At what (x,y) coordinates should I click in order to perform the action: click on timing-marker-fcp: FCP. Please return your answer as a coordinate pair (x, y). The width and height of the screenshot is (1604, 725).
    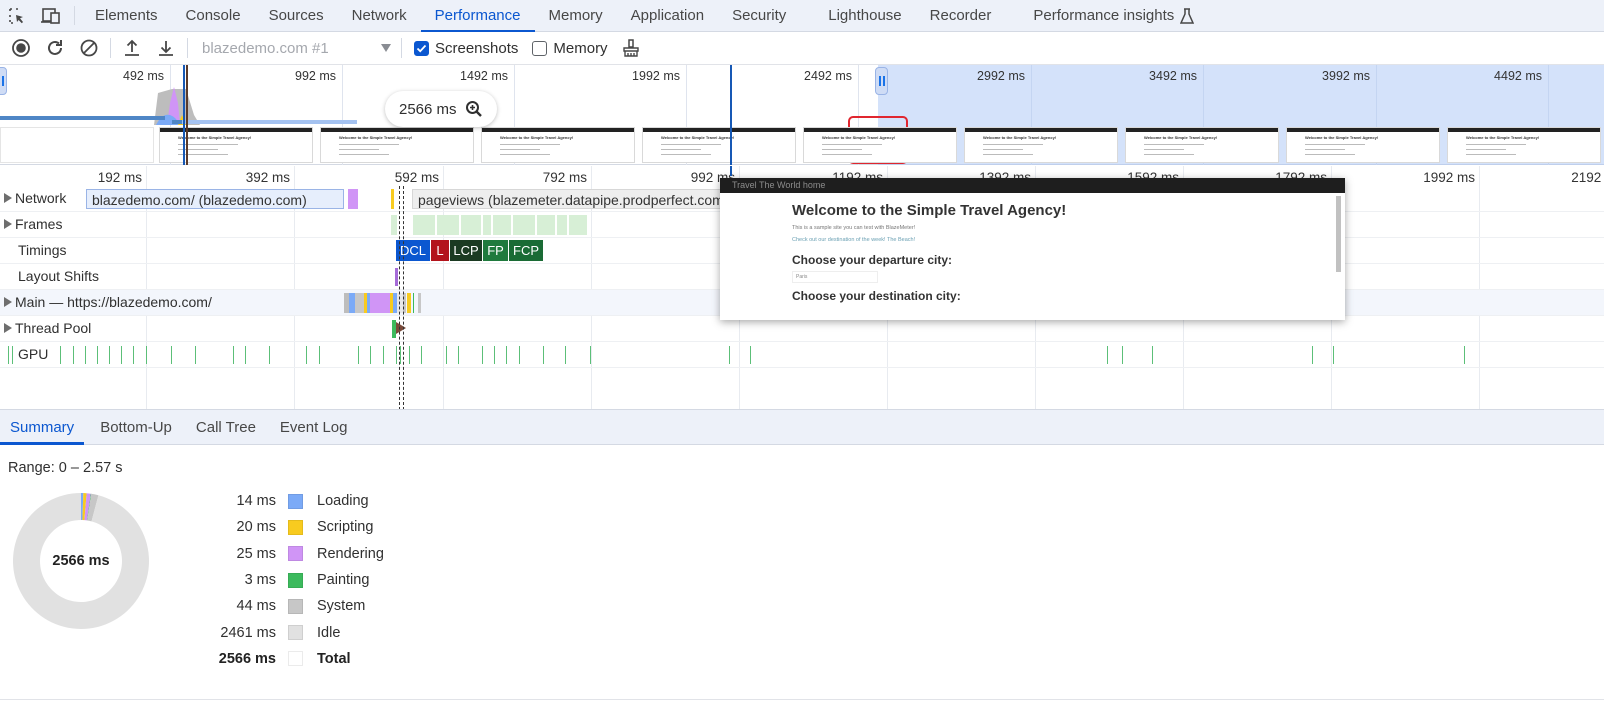
    Looking at the image, I should click on (526, 250).